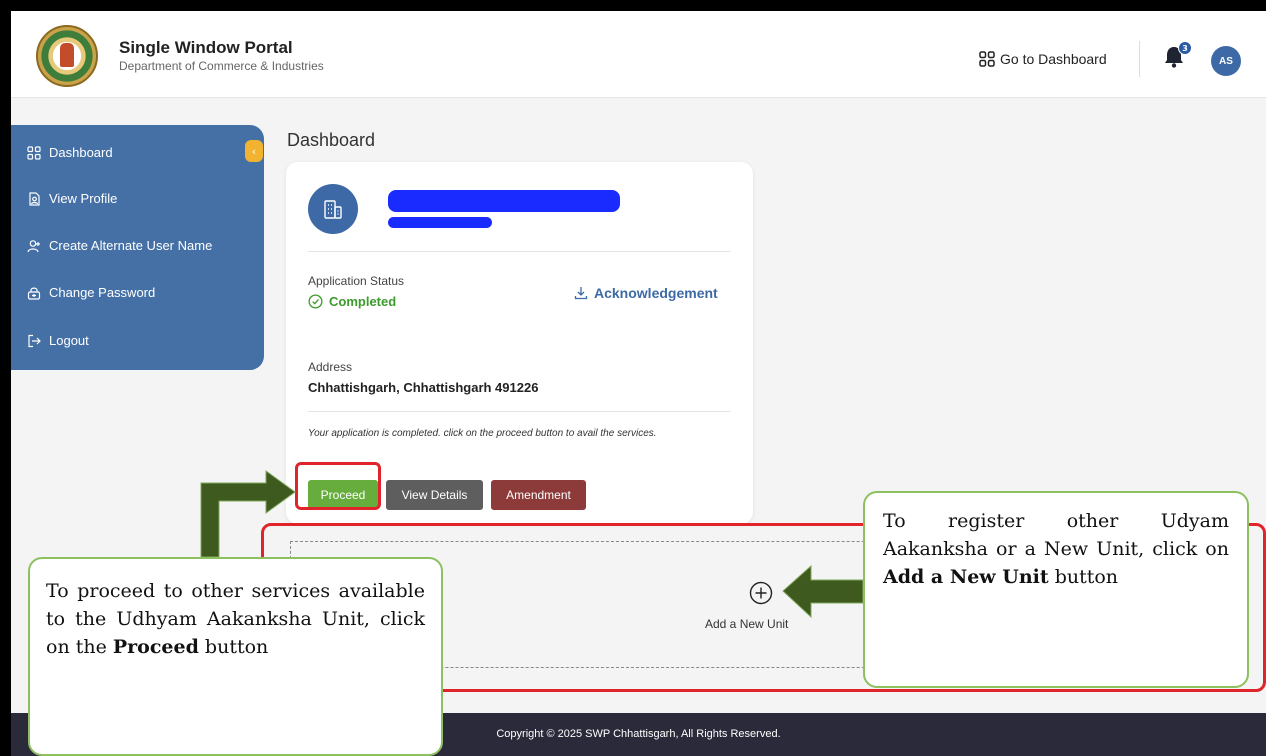  I want to click on callout-bold-text: Proceed, so click(155, 647).